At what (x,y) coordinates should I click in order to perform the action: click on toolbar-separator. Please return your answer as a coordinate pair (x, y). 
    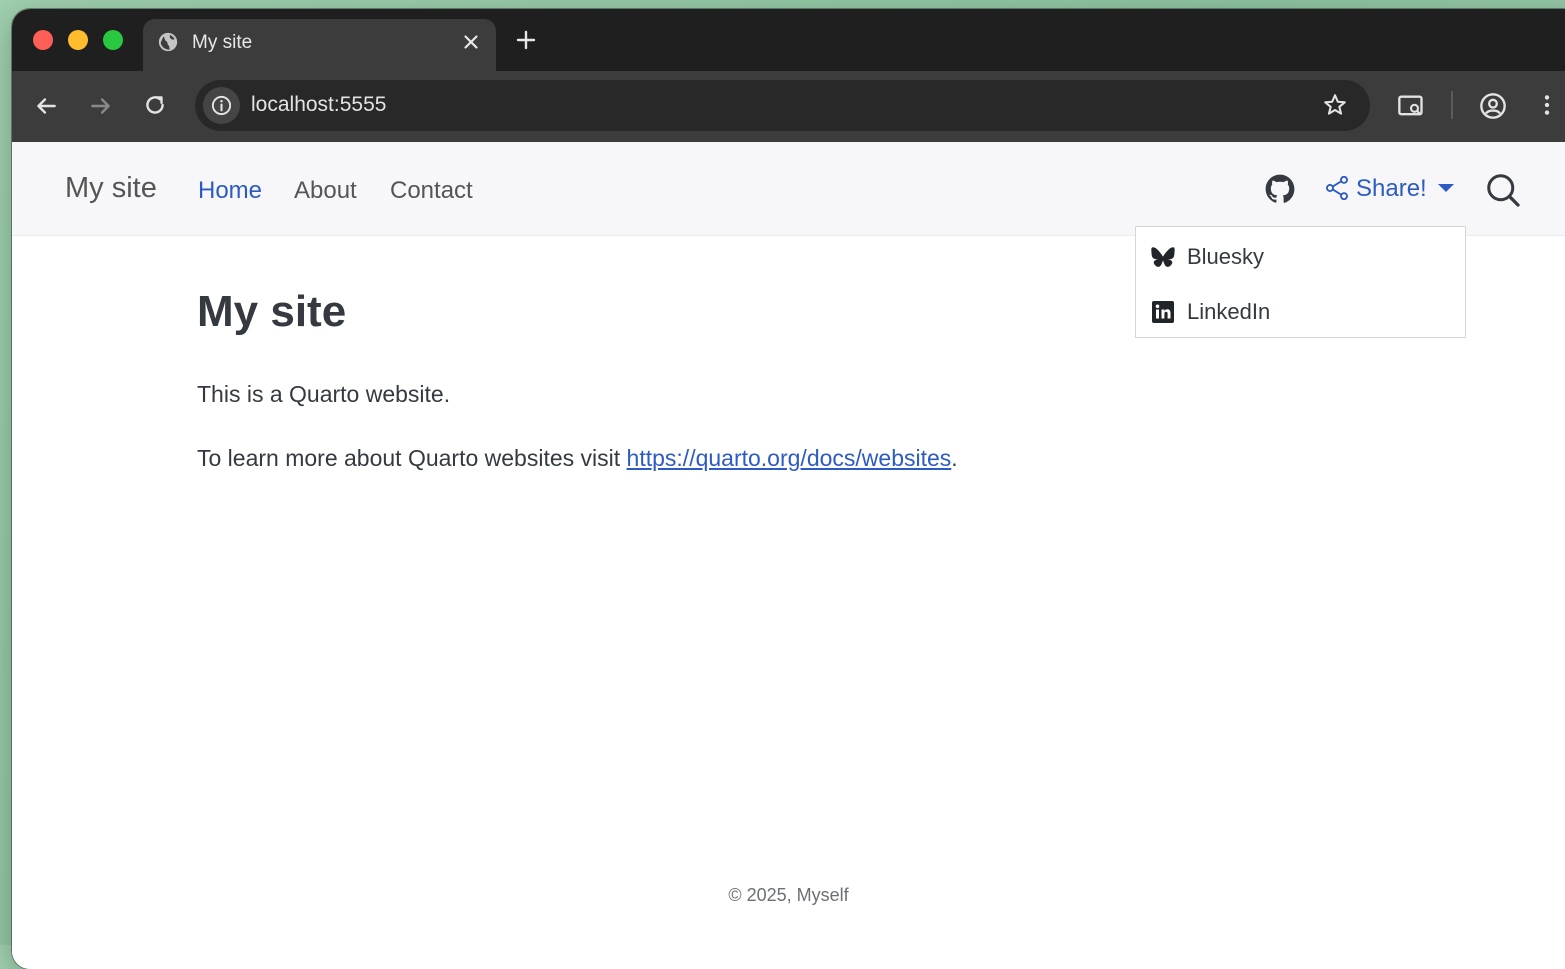
    Looking at the image, I should click on (1452, 105).